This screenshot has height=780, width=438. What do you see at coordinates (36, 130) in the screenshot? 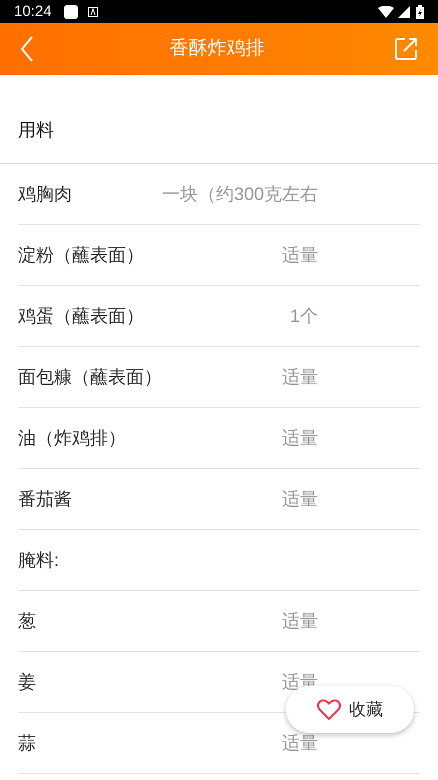
I see `section-title: 用料` at bounding box center [36, 130].